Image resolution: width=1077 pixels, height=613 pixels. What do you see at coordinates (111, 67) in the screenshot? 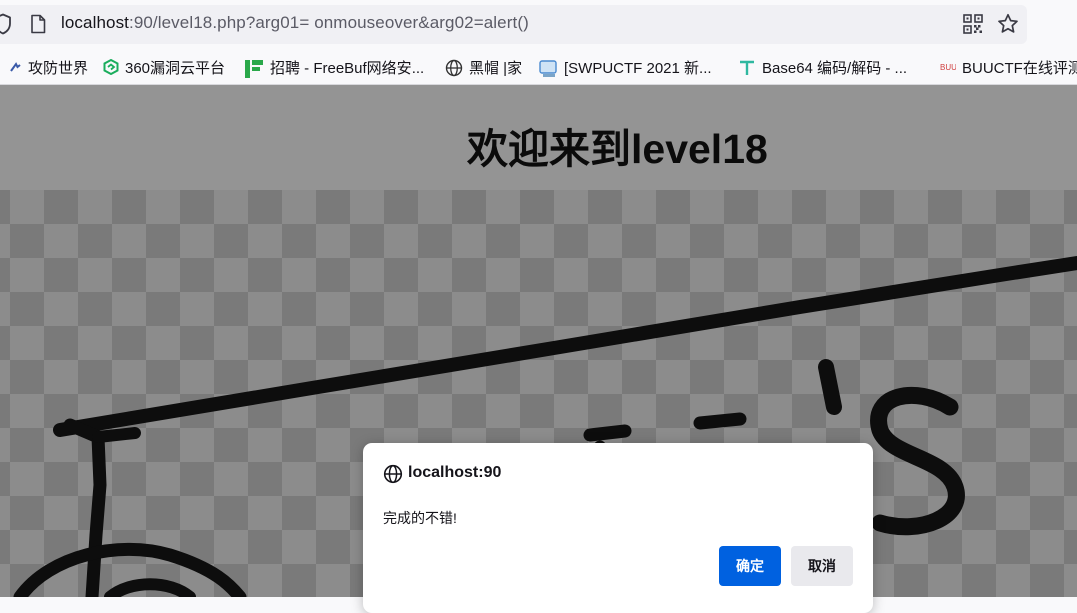
I see `360-icon` at bounding box center [111, 67].